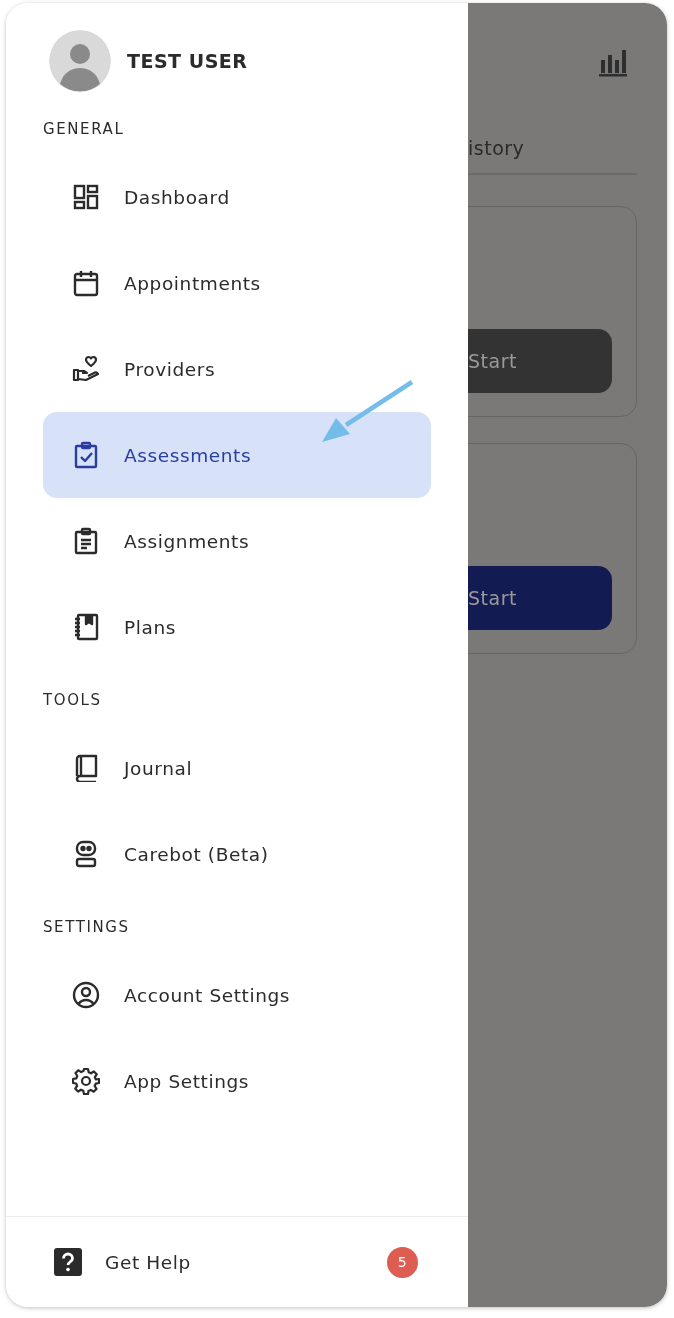  I want to click on nav-item: Assessments, so click(237, 455).